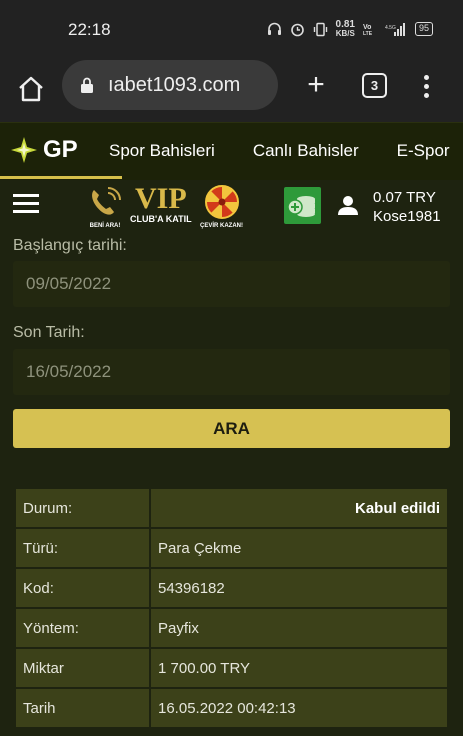 This screenshot has height=736, width=463. What do you see at coordinates (82, 668) in the screenshot?
I see `detail-key-amount: Miktar` at bounding box center [82, 668].